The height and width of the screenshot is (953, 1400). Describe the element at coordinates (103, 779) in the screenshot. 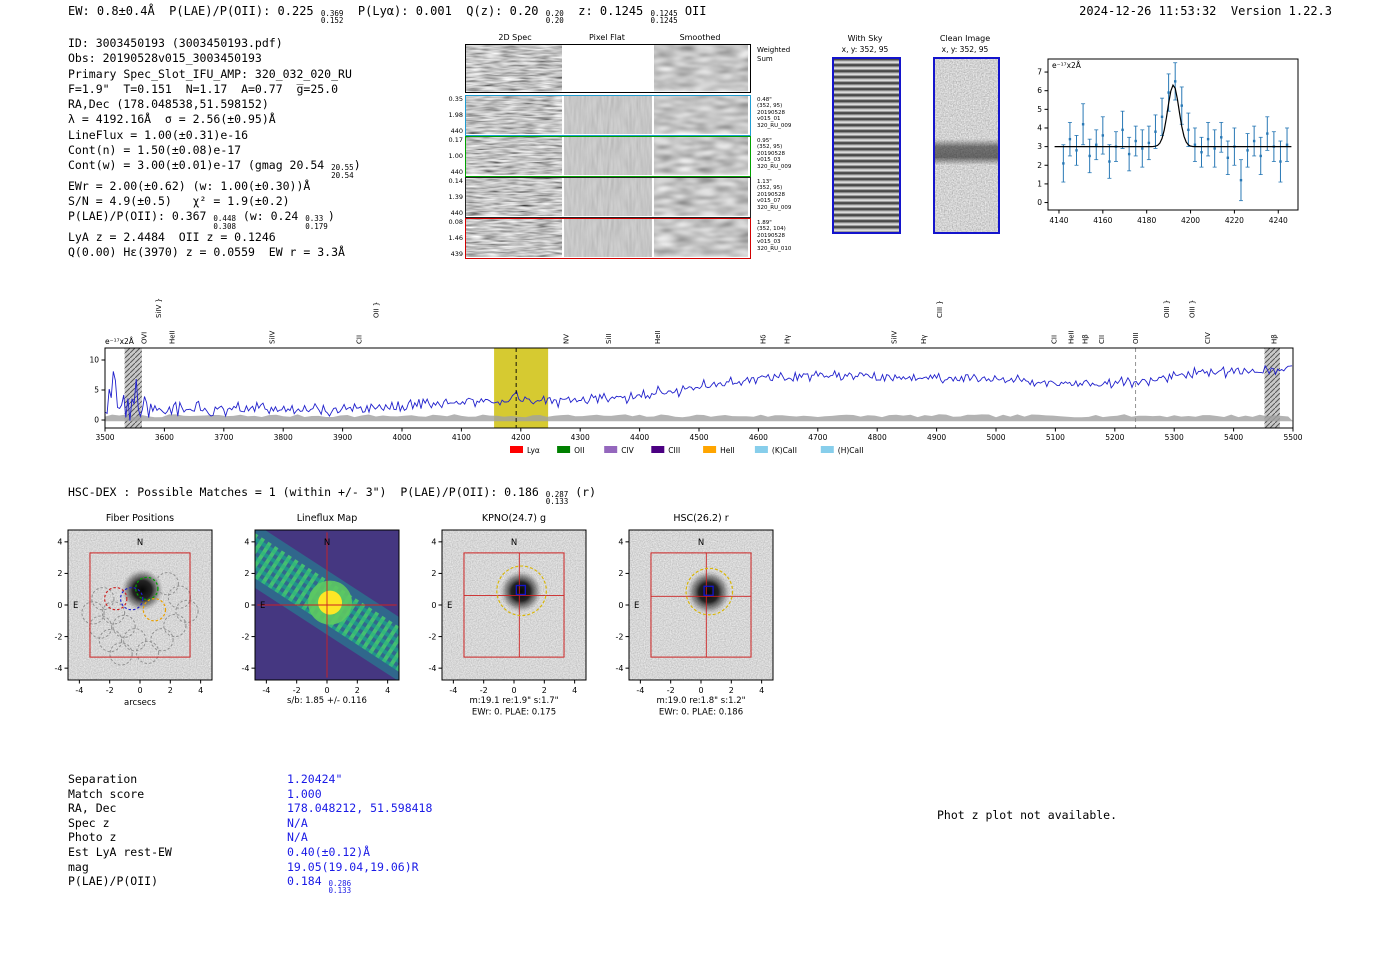

I see `match-label: Separation` at that location.